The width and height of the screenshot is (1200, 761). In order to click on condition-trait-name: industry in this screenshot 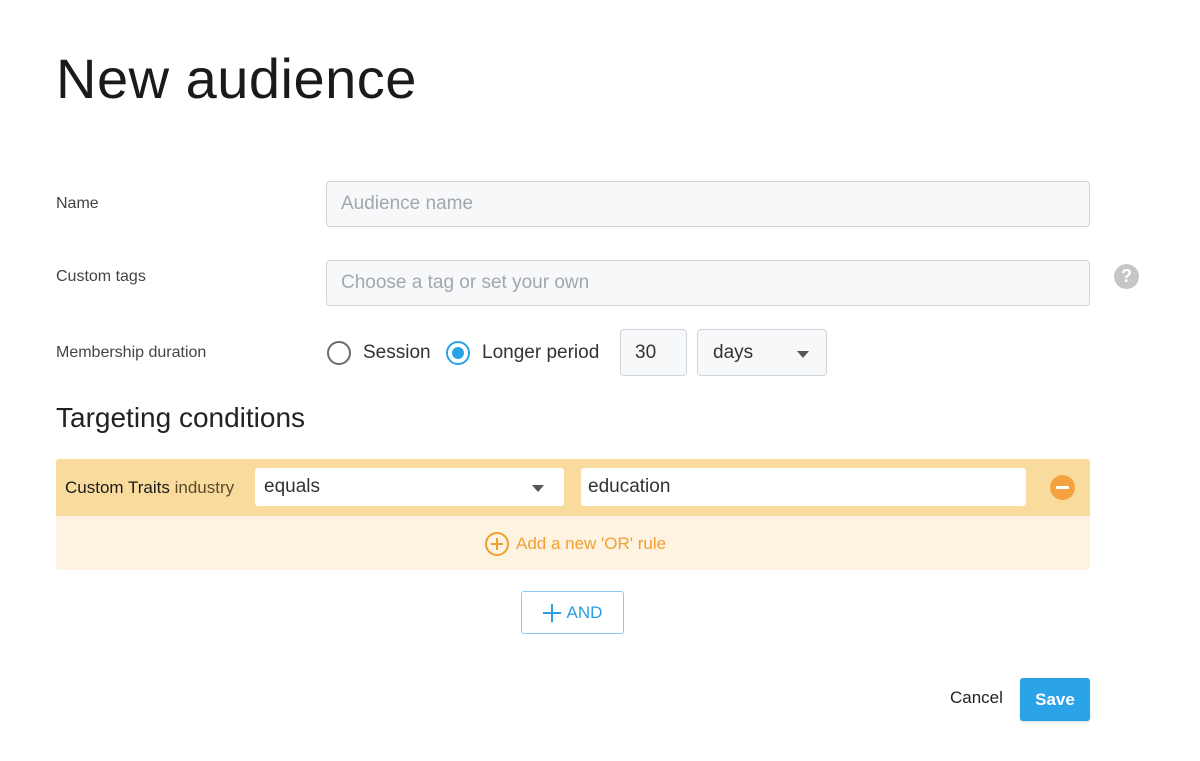, I will do `click(204, 487)`.